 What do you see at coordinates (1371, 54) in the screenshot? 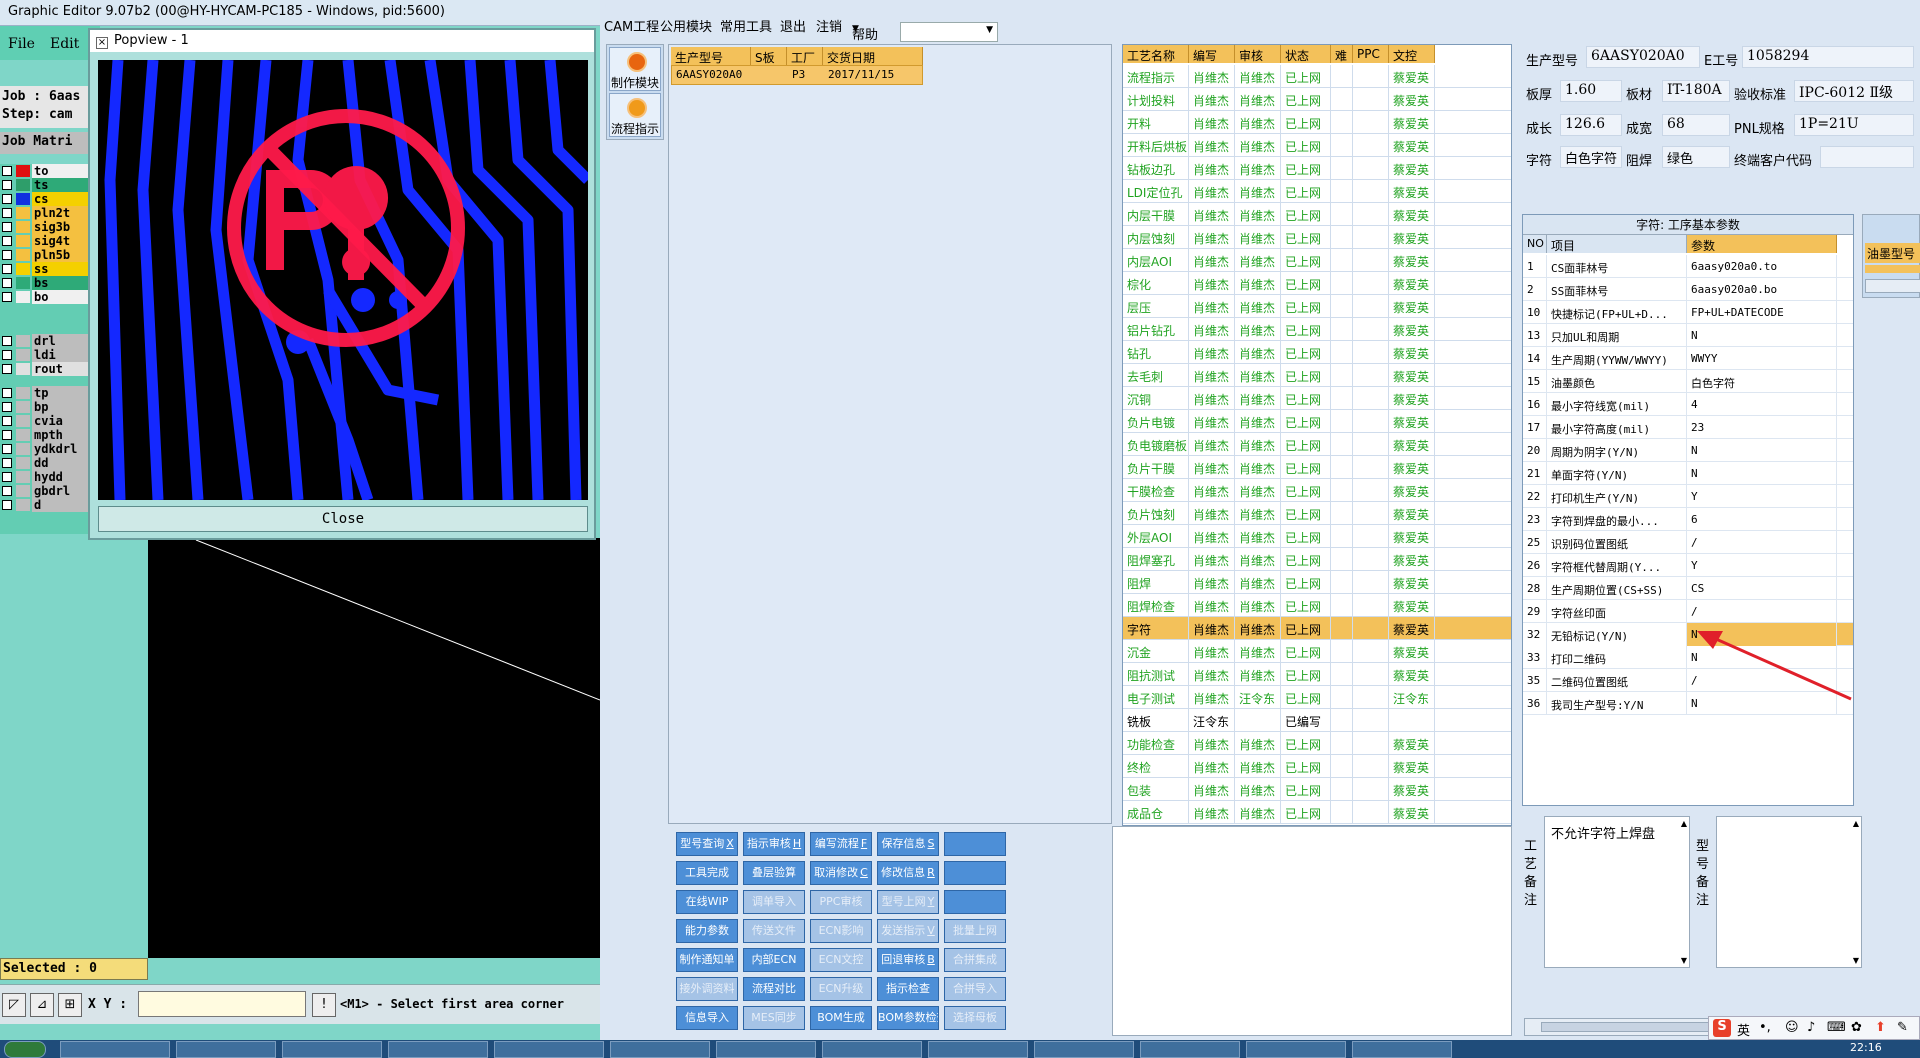
I see `process-header-cell: PPC` at bounding box center [1371, 54].